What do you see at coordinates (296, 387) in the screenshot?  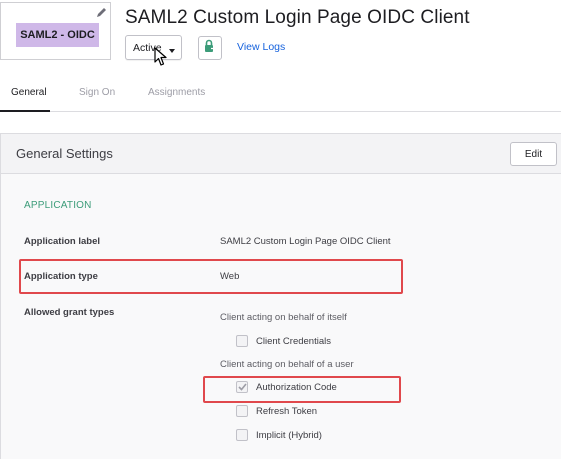 I see `checkbox-label: Authorization Code` at bounding box center [296, 387].